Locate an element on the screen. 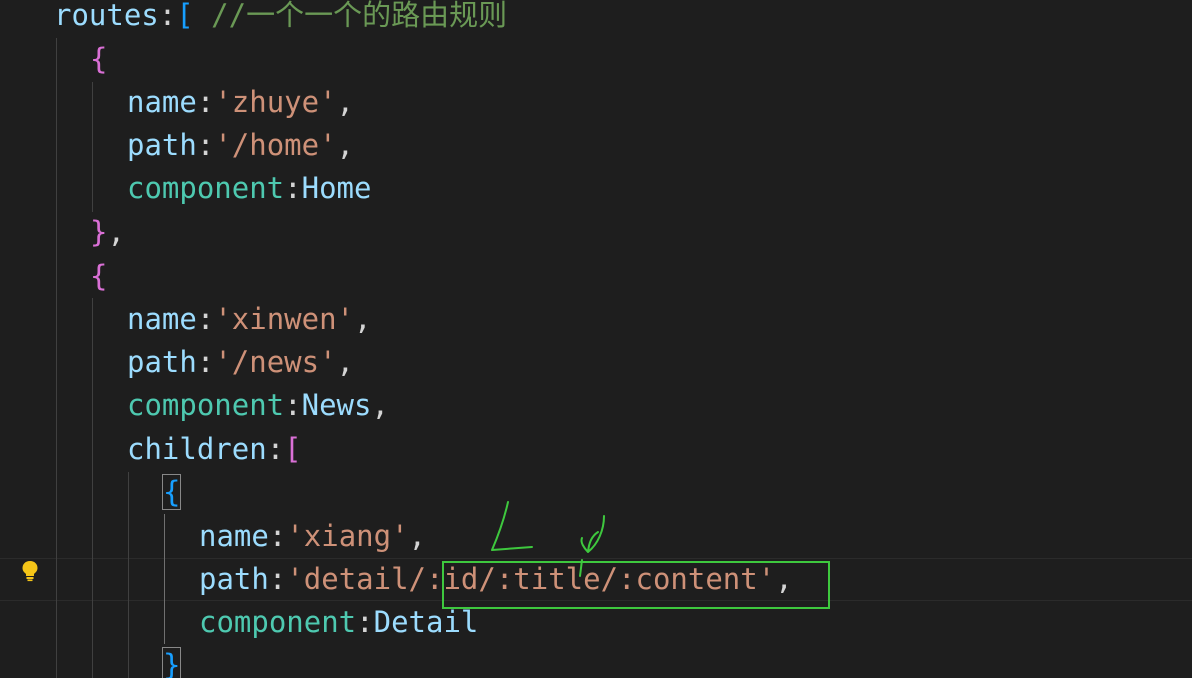 This screenshot has width=1192, height=678. code-line-1: routes:[ //一个一个的路由规则 is located at coordinates (280, 18).